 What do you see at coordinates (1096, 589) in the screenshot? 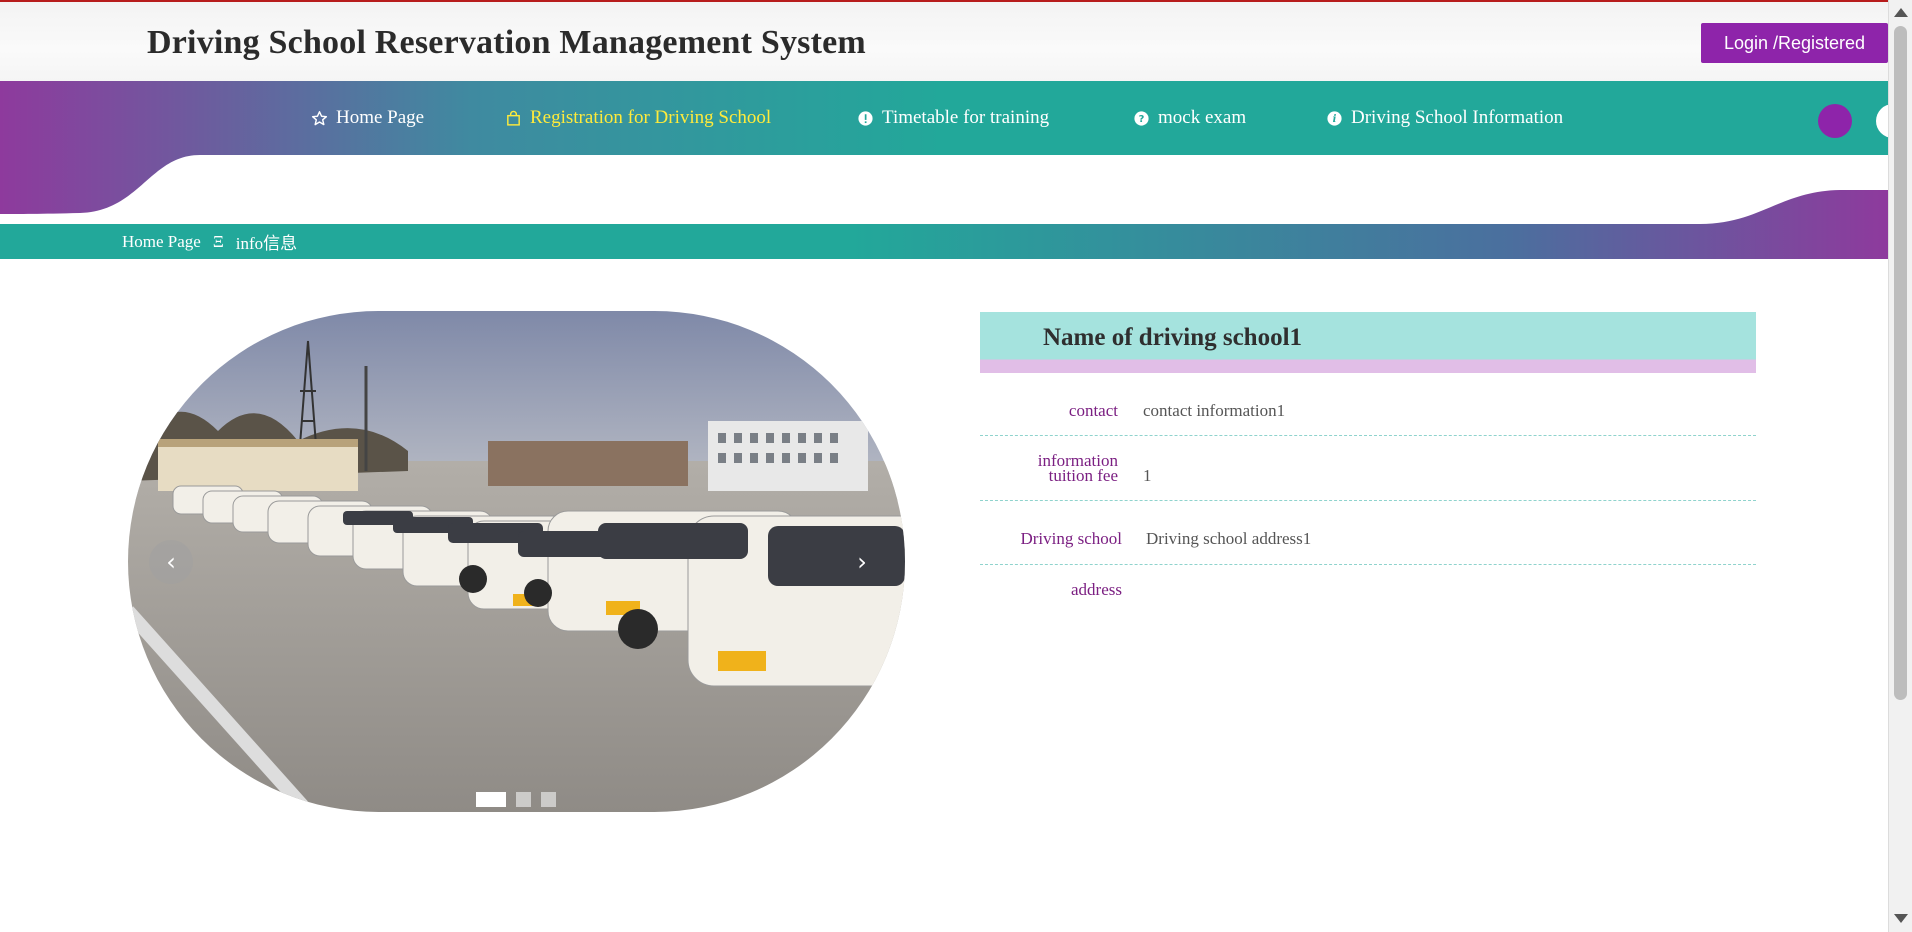
I see `address-label-line2: address` at bounding box center [1096, 589].